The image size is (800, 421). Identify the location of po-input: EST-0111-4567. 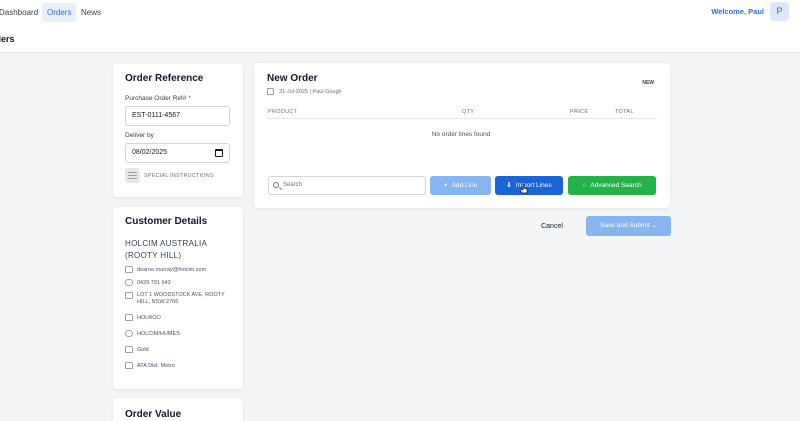
(177, 116).